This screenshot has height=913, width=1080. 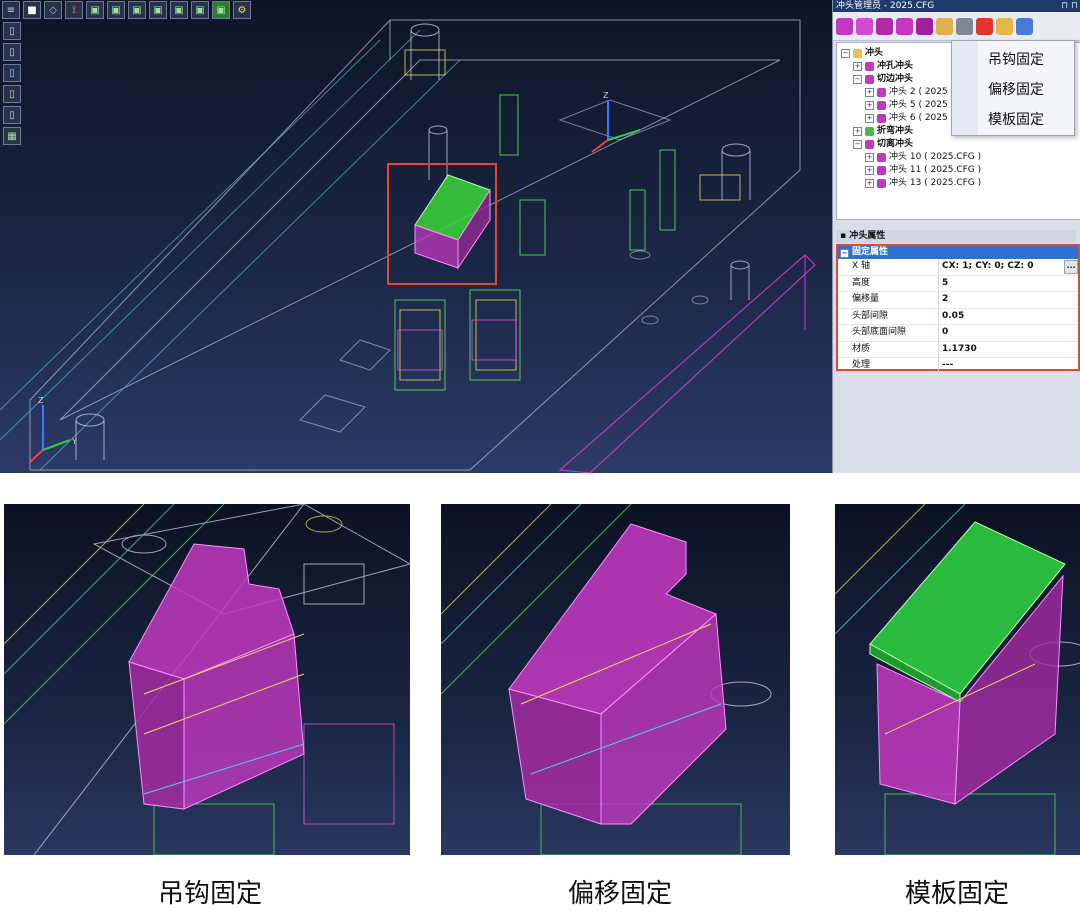 What do you see at coordinates (1008, 366) in the screenshot?
I see `property-value: ---` at bounding box center [1008, 366].